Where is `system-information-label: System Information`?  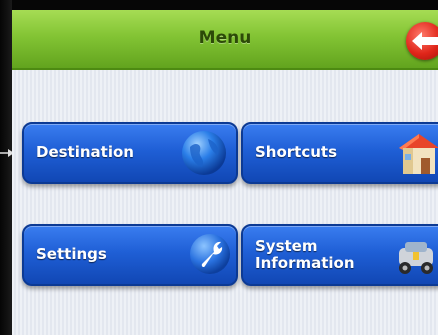
system-information-label: System Information is located at coordinates (305, 255).